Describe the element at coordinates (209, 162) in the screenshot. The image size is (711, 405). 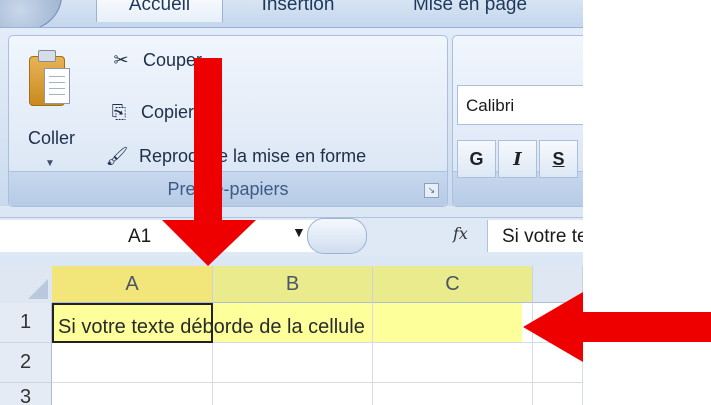
I see `down-arrow-icon` at that location.